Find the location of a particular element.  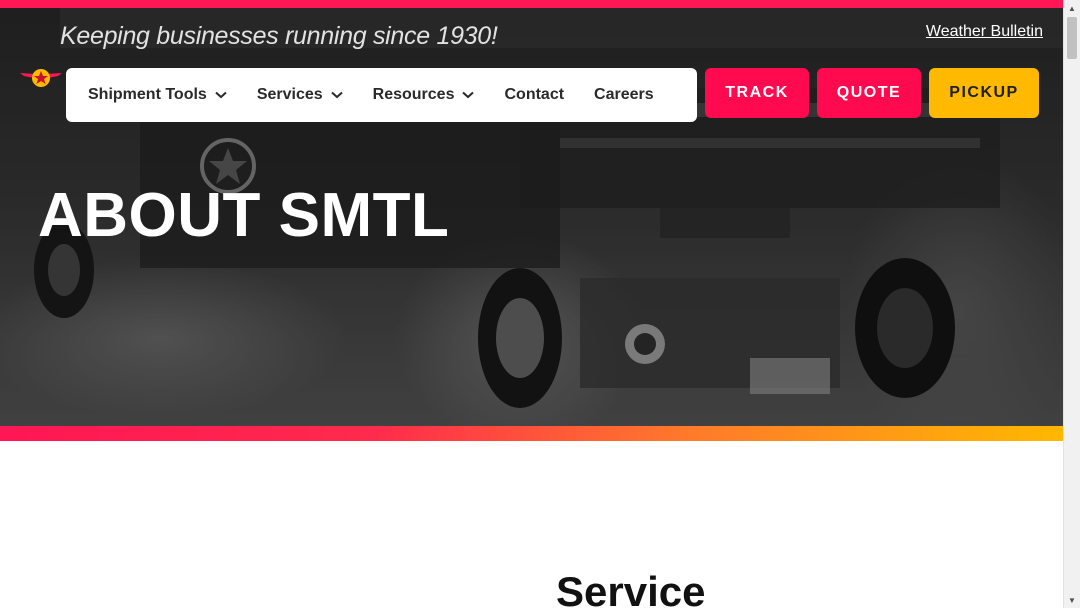

nav-shipment-tools: Shipment Tools is located at coordinates (157, 95).